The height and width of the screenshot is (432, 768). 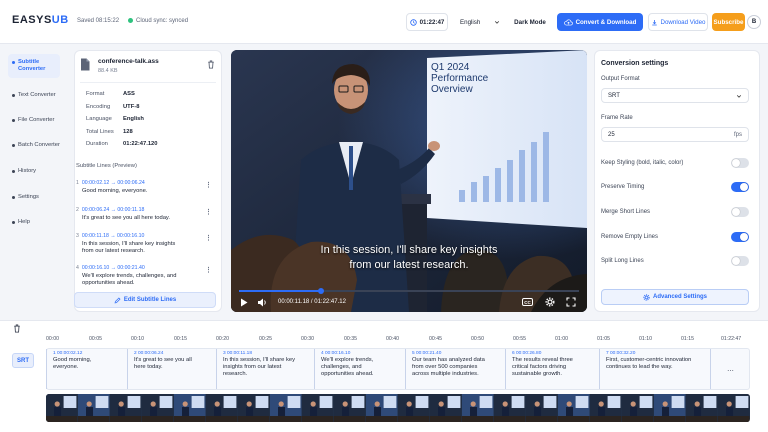 I want to click on filmstrip-frames, so click(x=398, y=408).